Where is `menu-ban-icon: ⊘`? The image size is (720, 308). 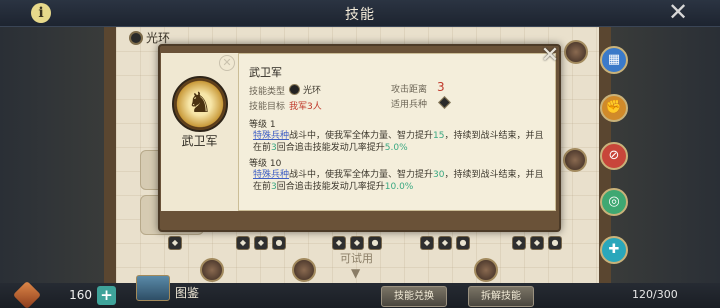 menu-ban-icon: ⊘ is located at coordinates (614, 156).